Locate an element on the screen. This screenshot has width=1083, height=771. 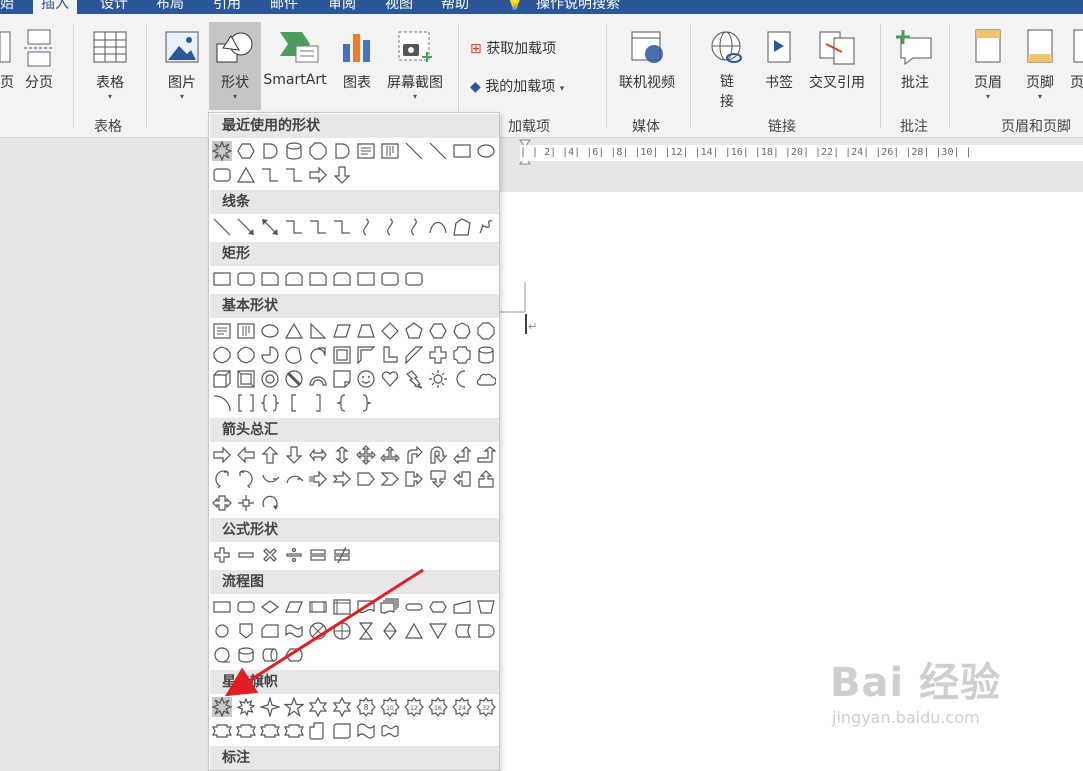
shape-option-ellipse is located at coordinates (486, 151).